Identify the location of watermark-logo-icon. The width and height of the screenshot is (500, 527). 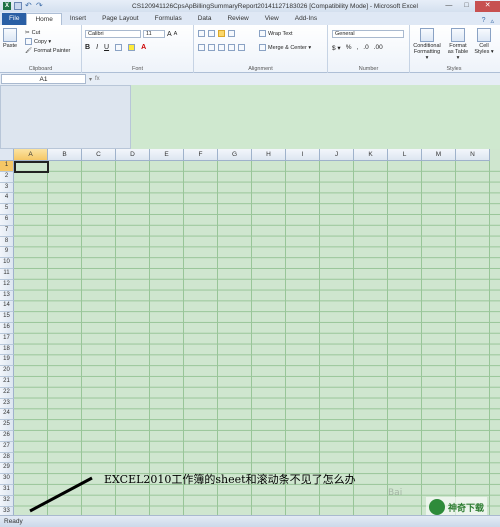
(437, 507).